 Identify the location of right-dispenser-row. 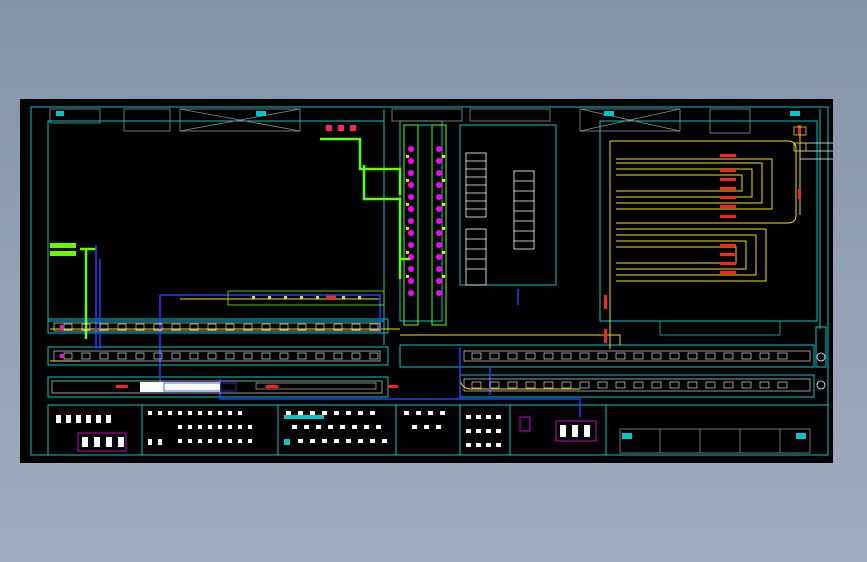
(720, 328).